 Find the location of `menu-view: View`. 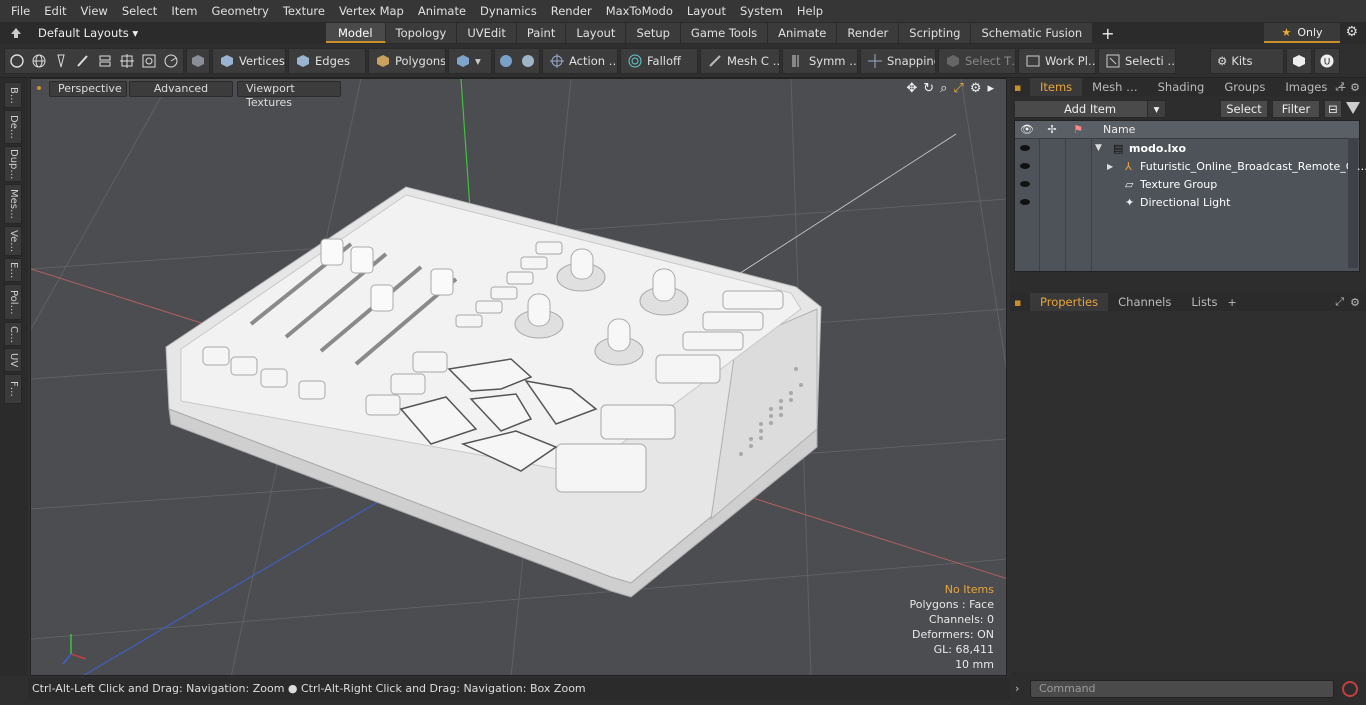

menu-view: View is located at coordinates (94, 11).